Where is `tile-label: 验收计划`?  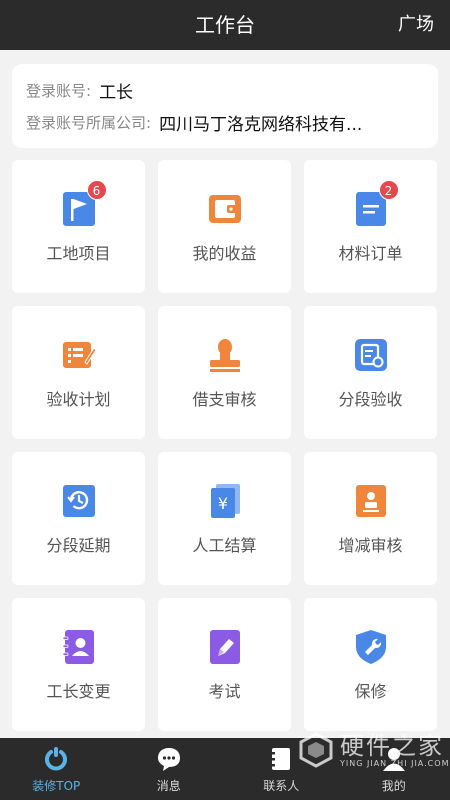 tile-label: 验收计划 is located at coordinates (78, 399).